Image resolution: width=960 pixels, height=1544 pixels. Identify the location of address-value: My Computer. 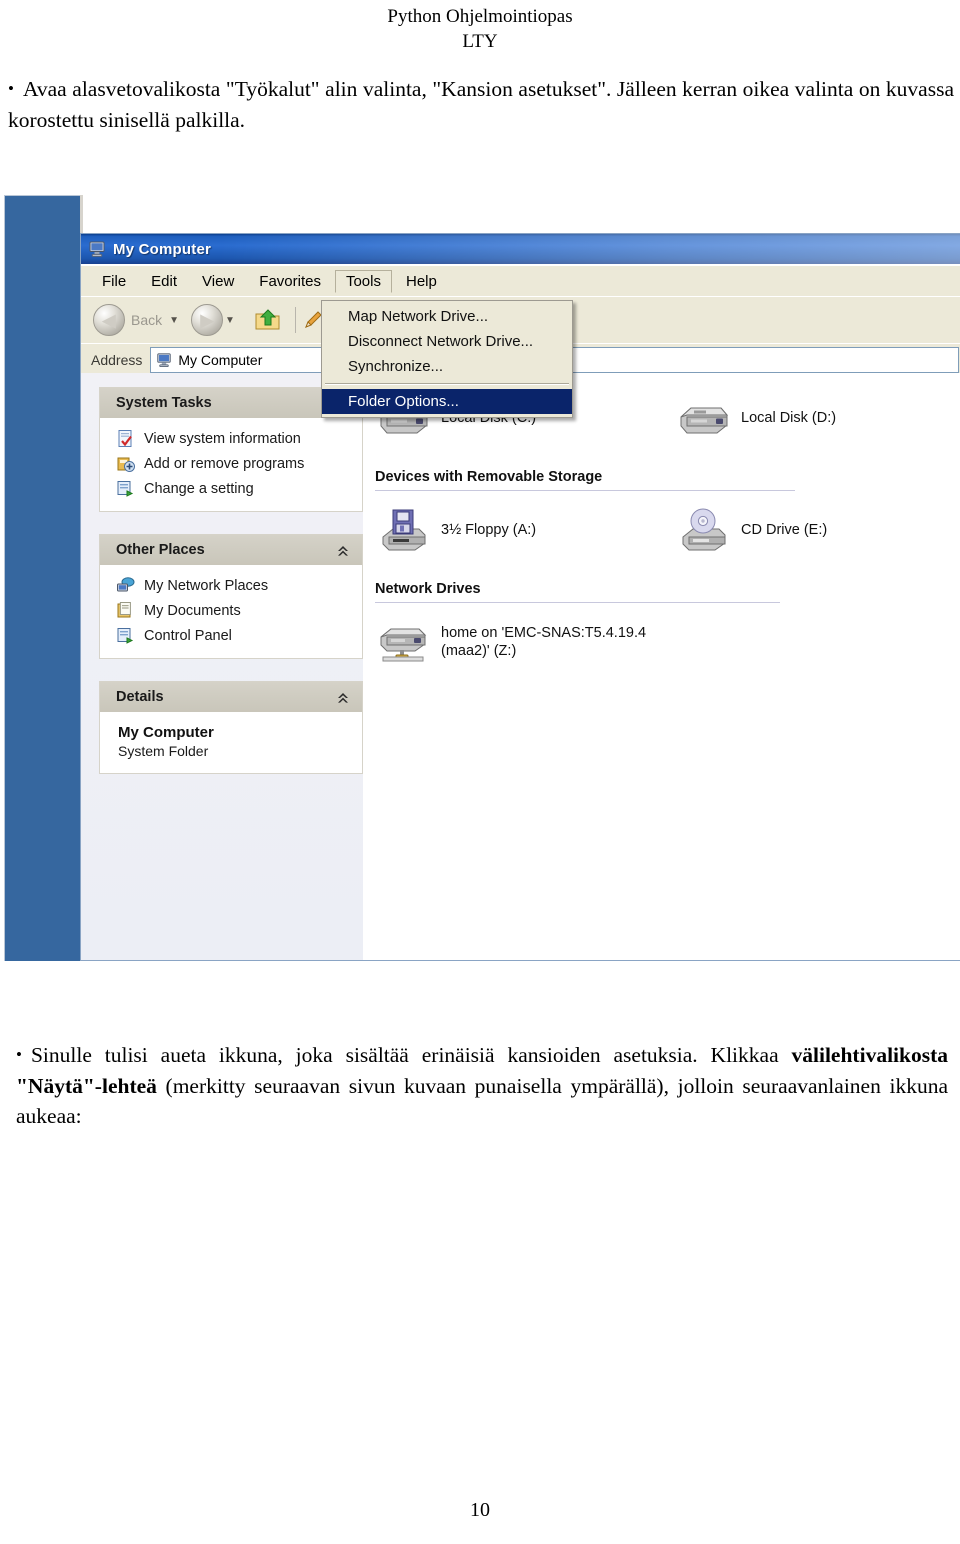
(220, 360).